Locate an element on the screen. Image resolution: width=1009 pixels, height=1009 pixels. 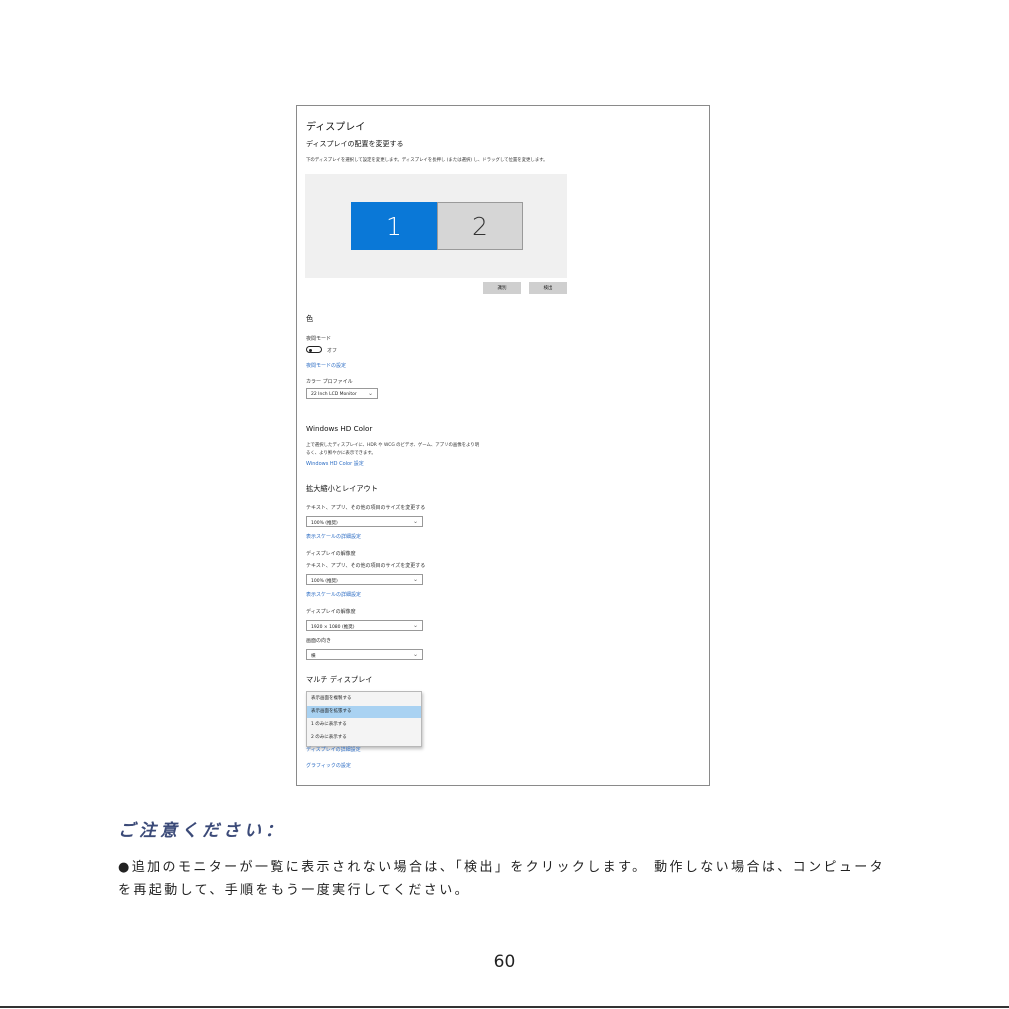
note-title: ご注意ください： is located at coordinates (202, 831).